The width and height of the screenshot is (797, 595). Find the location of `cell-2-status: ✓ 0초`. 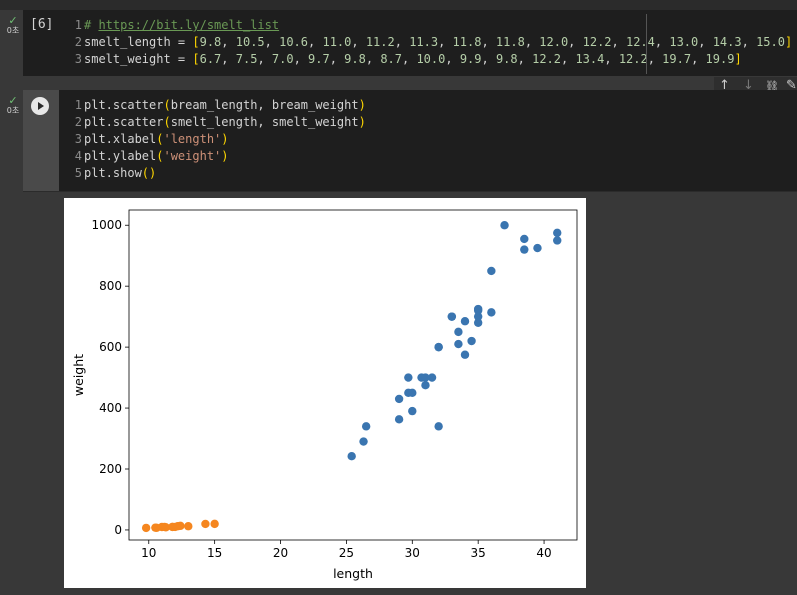

cell-2-status: ✓ 0초 is located at coordinates (13, 104).